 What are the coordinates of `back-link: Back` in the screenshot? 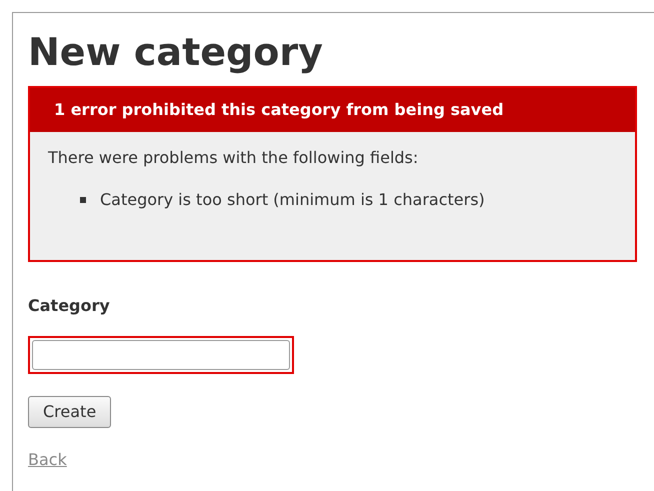 It's located at (47, 460).